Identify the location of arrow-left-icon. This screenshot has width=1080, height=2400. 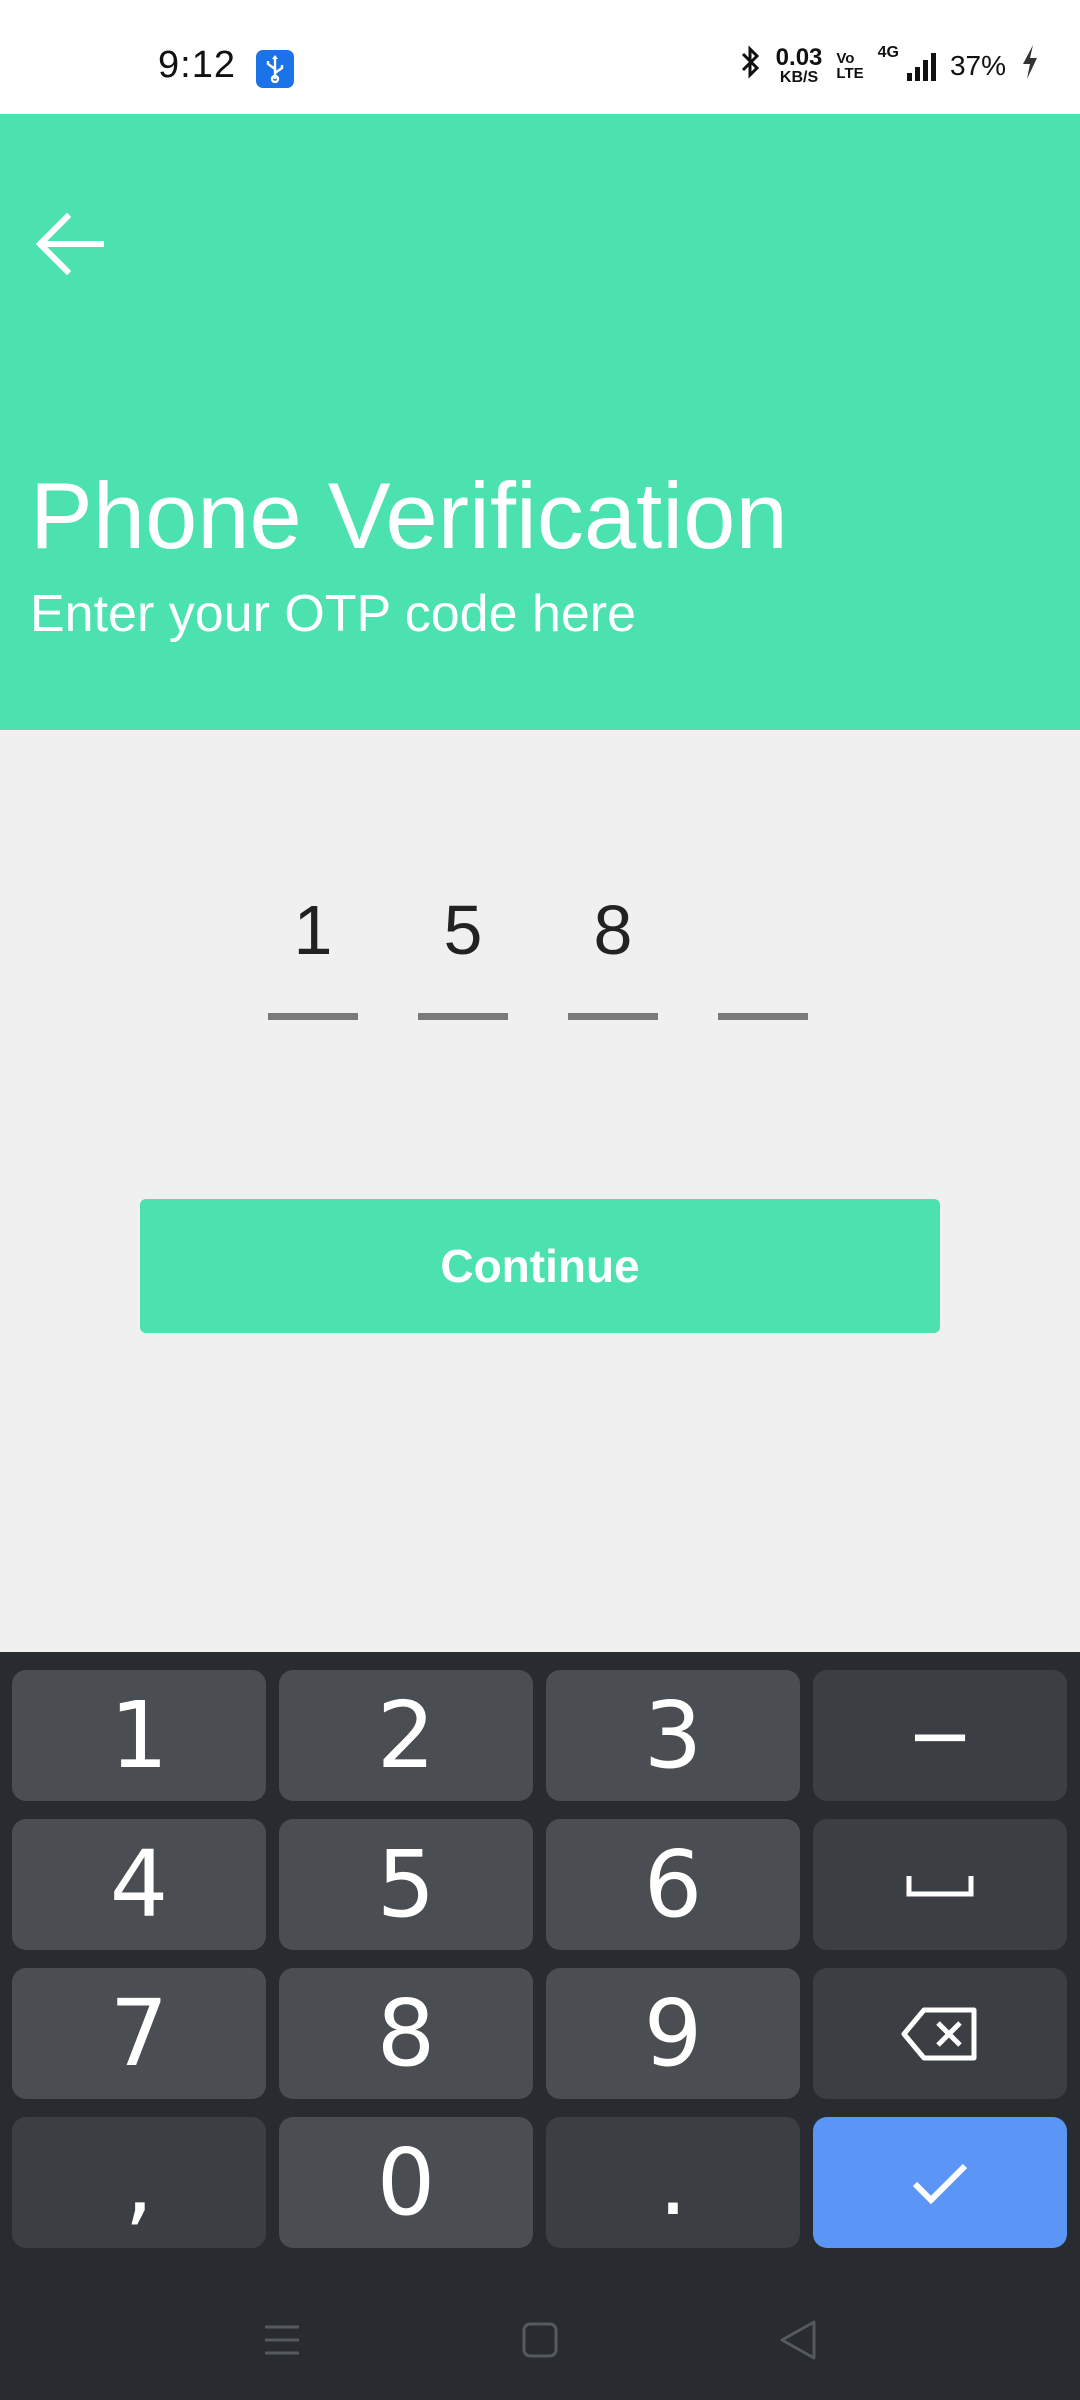
(69, 244).